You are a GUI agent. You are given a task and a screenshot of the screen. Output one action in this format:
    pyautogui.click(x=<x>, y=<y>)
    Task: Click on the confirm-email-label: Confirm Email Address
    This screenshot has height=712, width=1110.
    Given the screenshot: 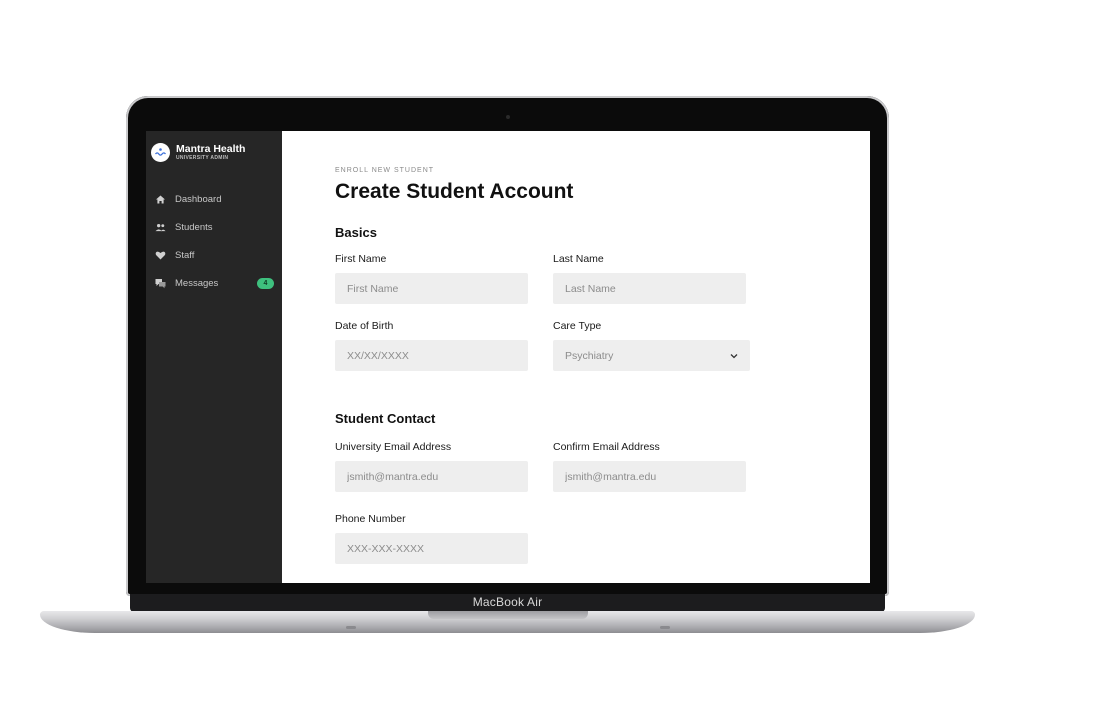 What is the action you would take?
    pyautogui.click(x=606, y=447)
    